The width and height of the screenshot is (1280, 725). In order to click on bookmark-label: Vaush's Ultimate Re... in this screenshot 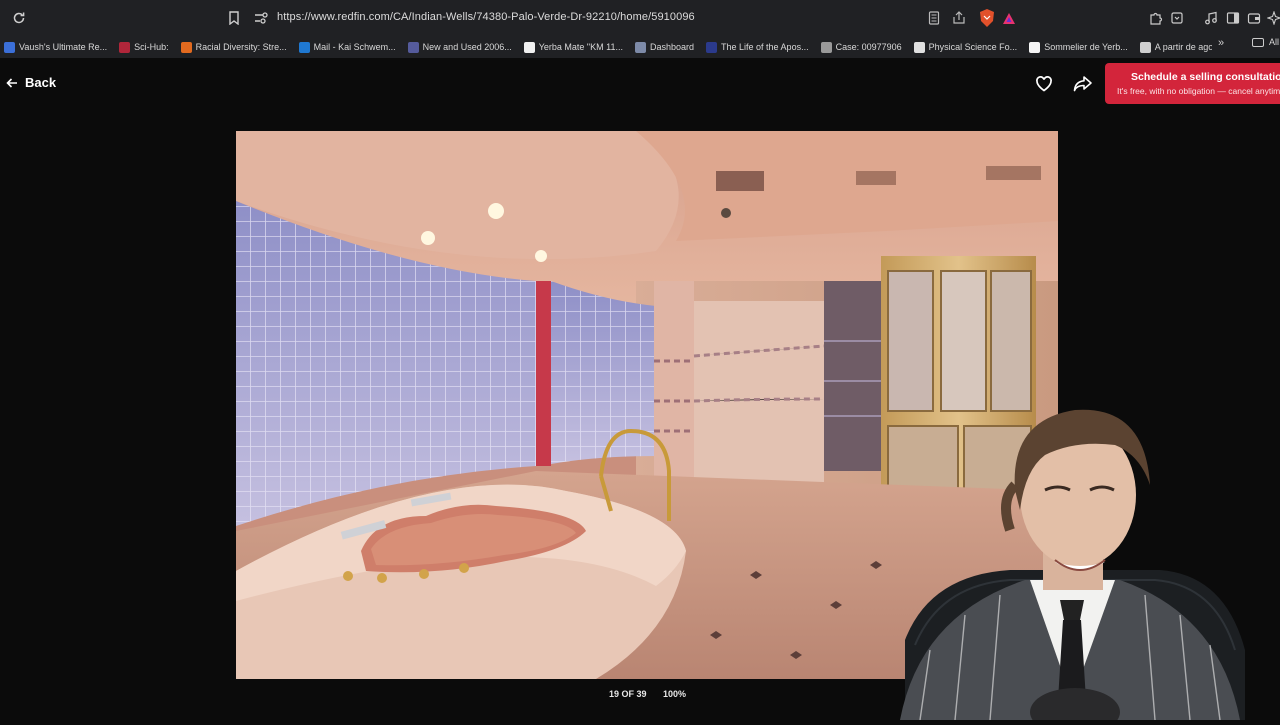, I will do `click(63, 47)`.